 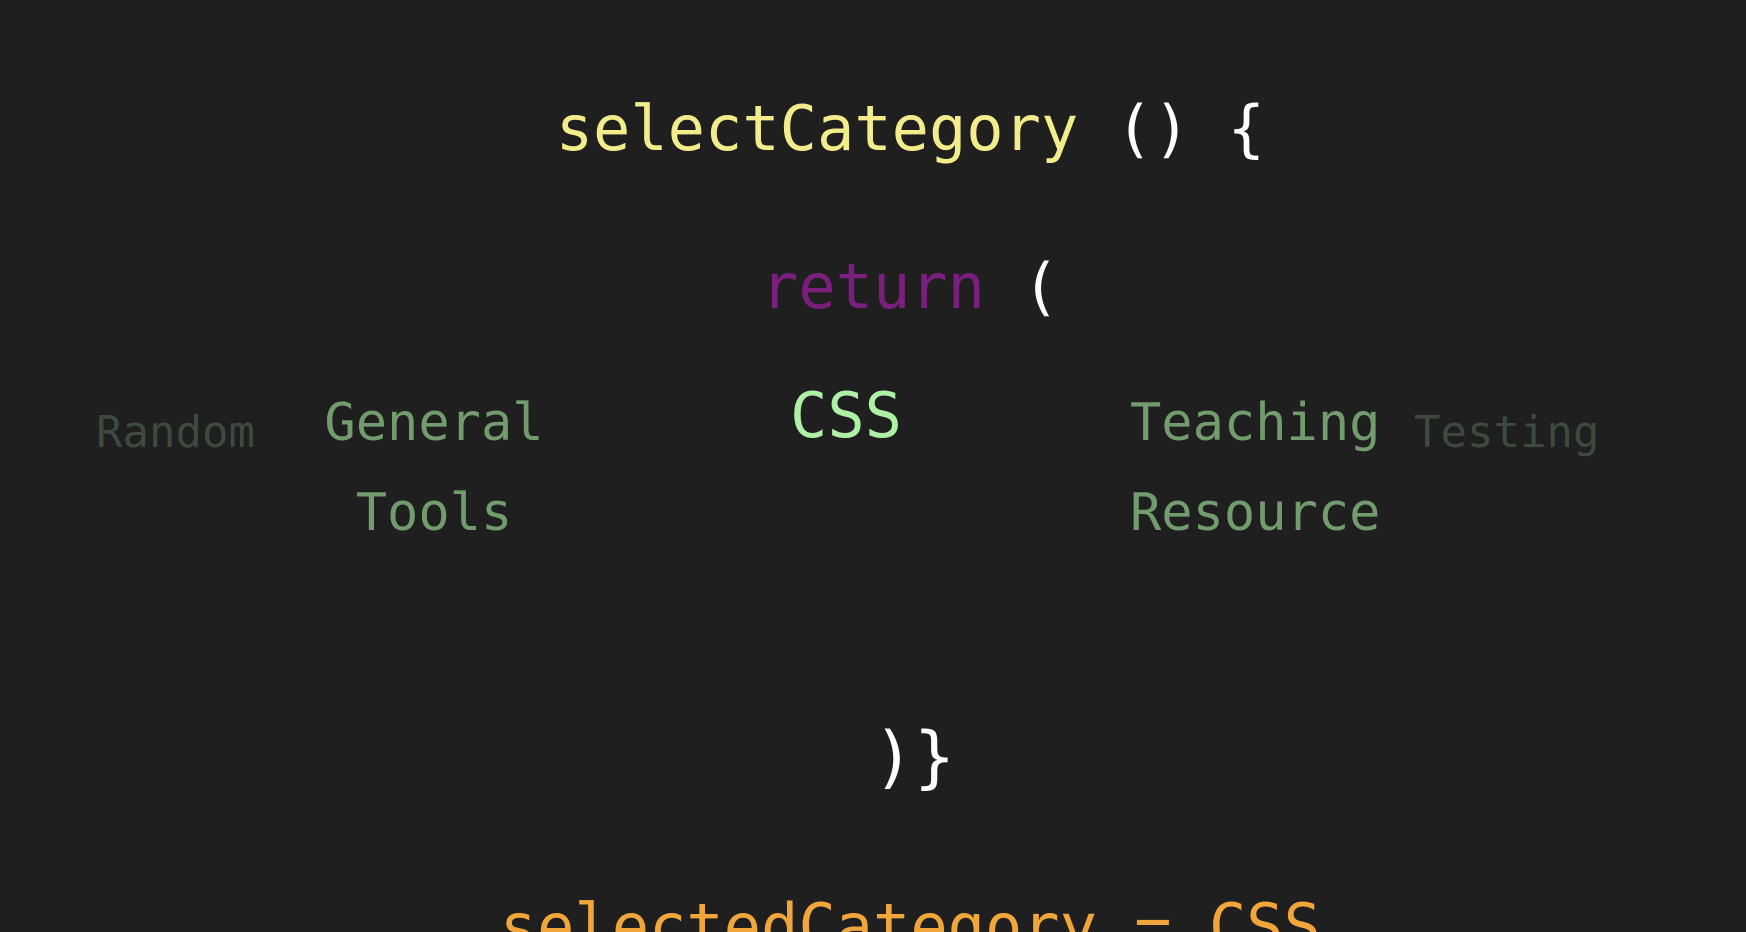 I want to click on closing-brackets: )}, so click(x=873, y=724).